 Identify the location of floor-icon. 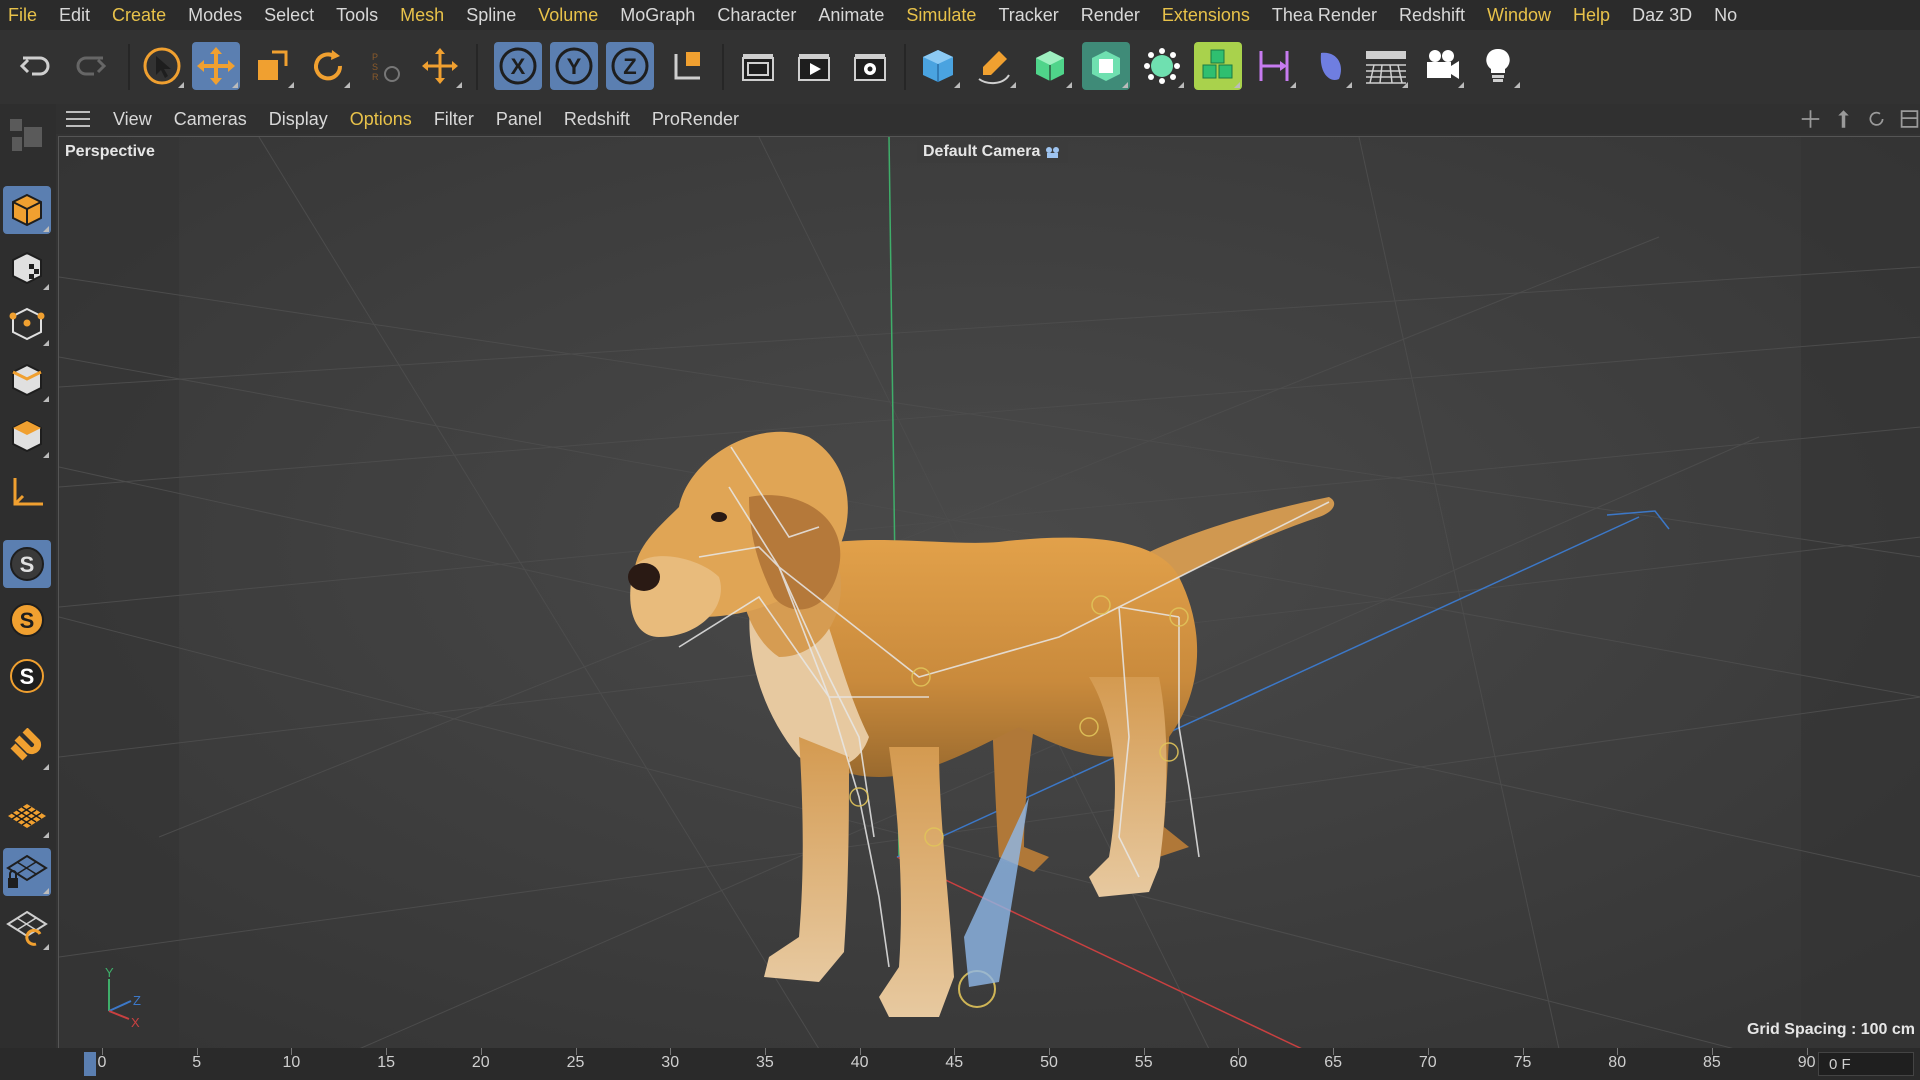
(1386, 67).